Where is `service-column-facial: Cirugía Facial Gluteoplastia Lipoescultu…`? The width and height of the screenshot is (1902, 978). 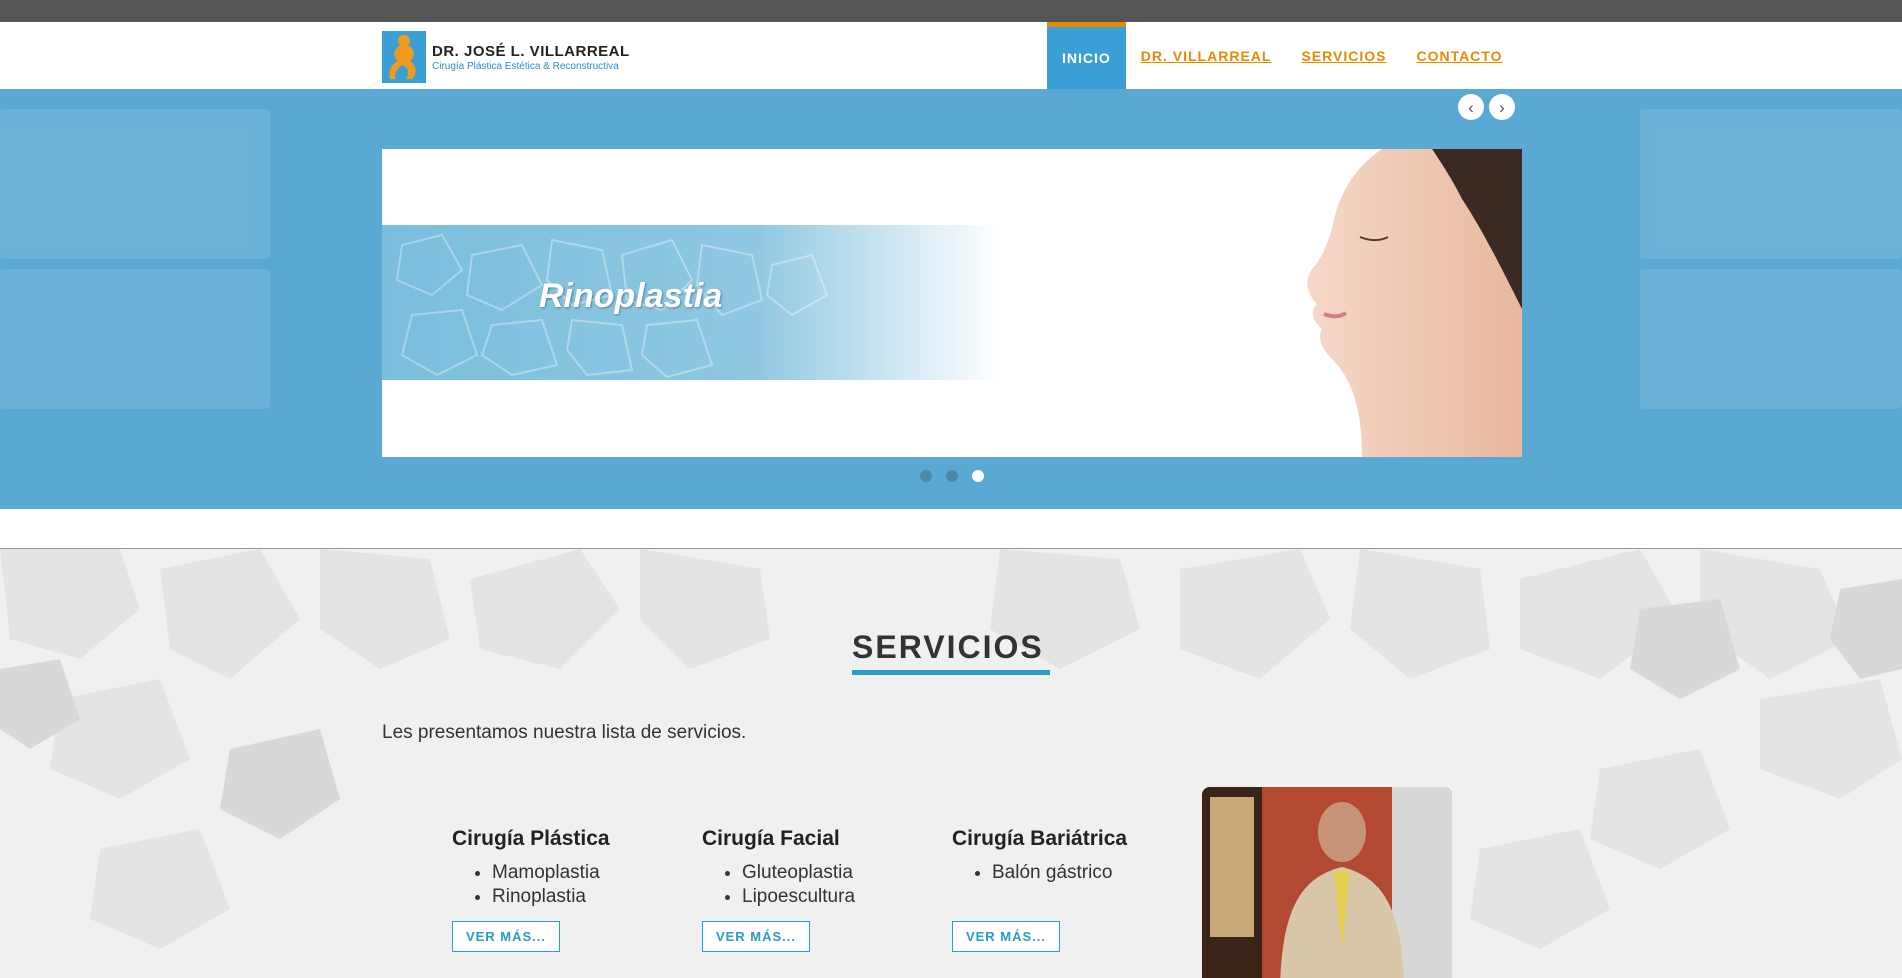
service-column-facial: Cirugía Facial Gluteoplastia Lipoescultu… is located at coordinates (812, 868).